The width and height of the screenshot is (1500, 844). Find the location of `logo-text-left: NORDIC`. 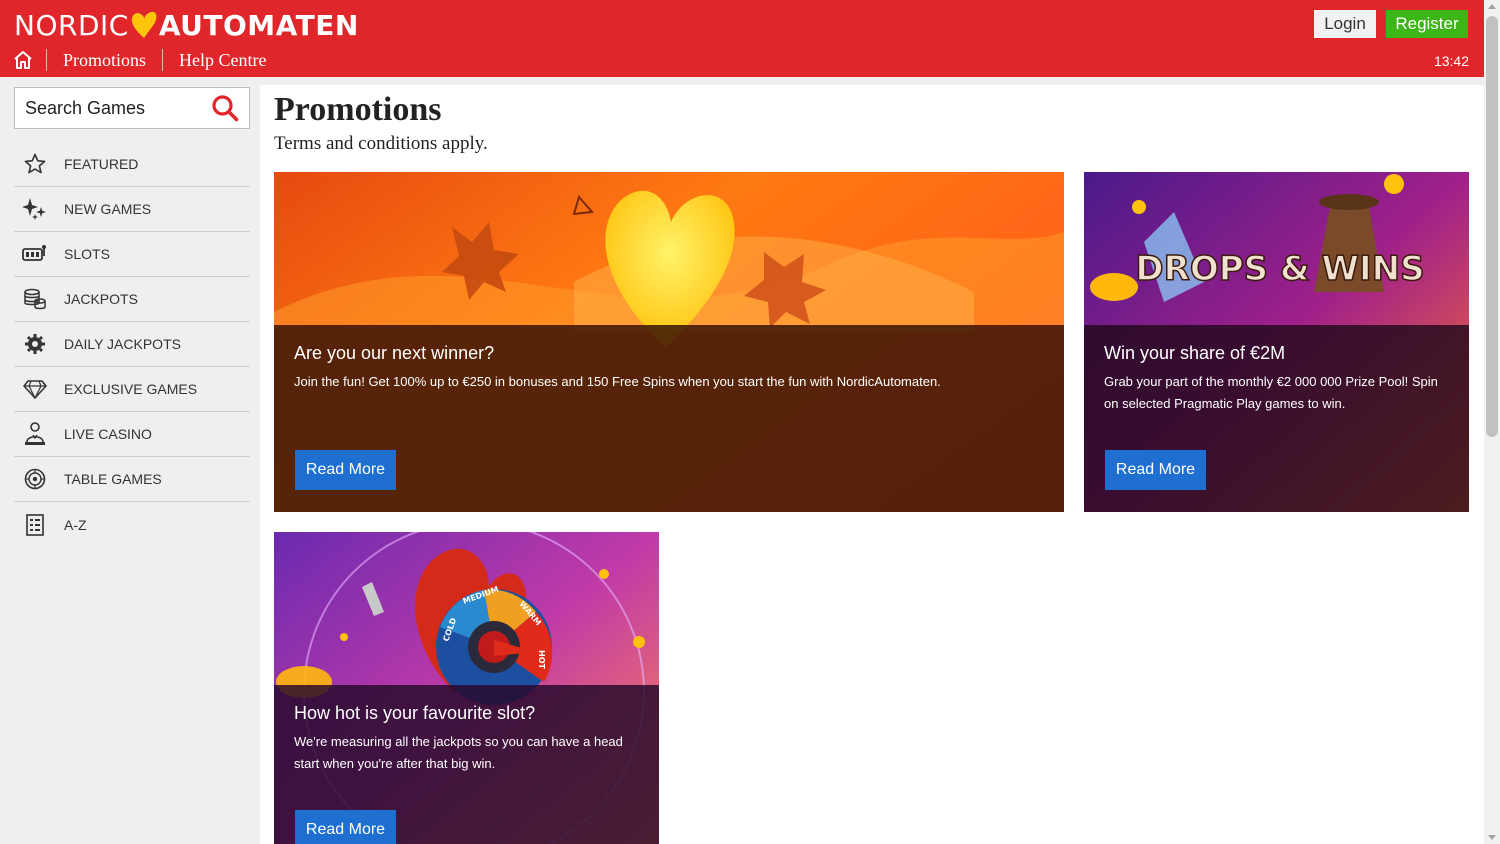

logo-text-left: NORDIC is located at coordinates (71, 25).